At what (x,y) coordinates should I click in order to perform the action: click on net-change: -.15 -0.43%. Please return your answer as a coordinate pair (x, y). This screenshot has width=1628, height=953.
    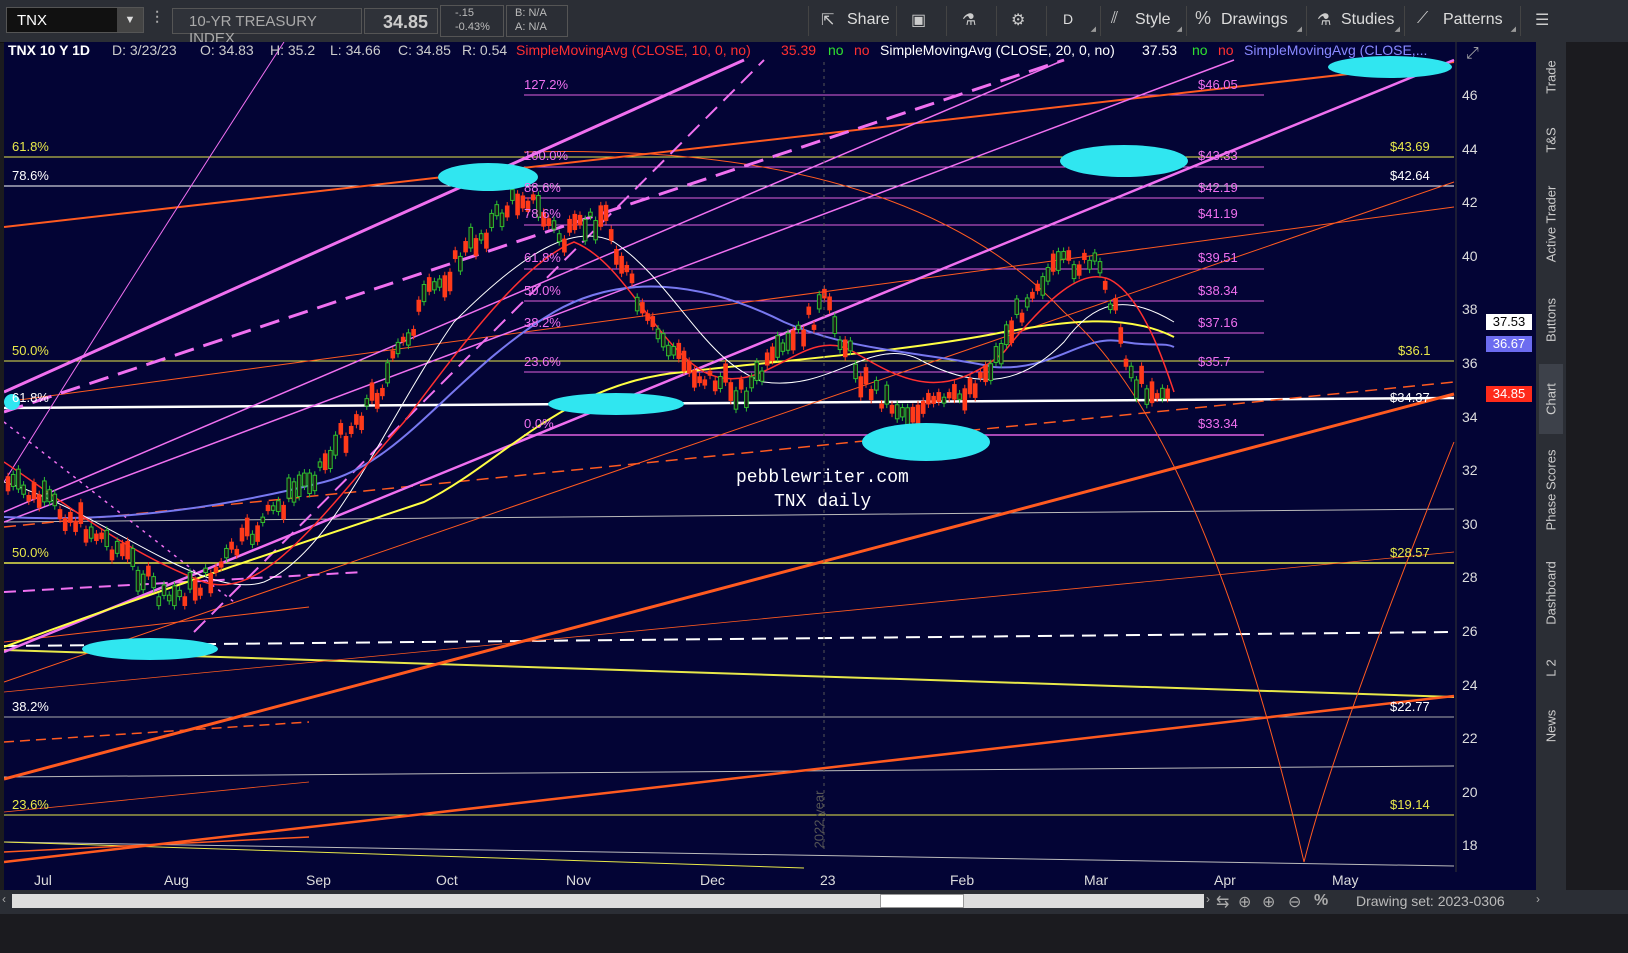
    Looking at the image, I should click on (472, 21).